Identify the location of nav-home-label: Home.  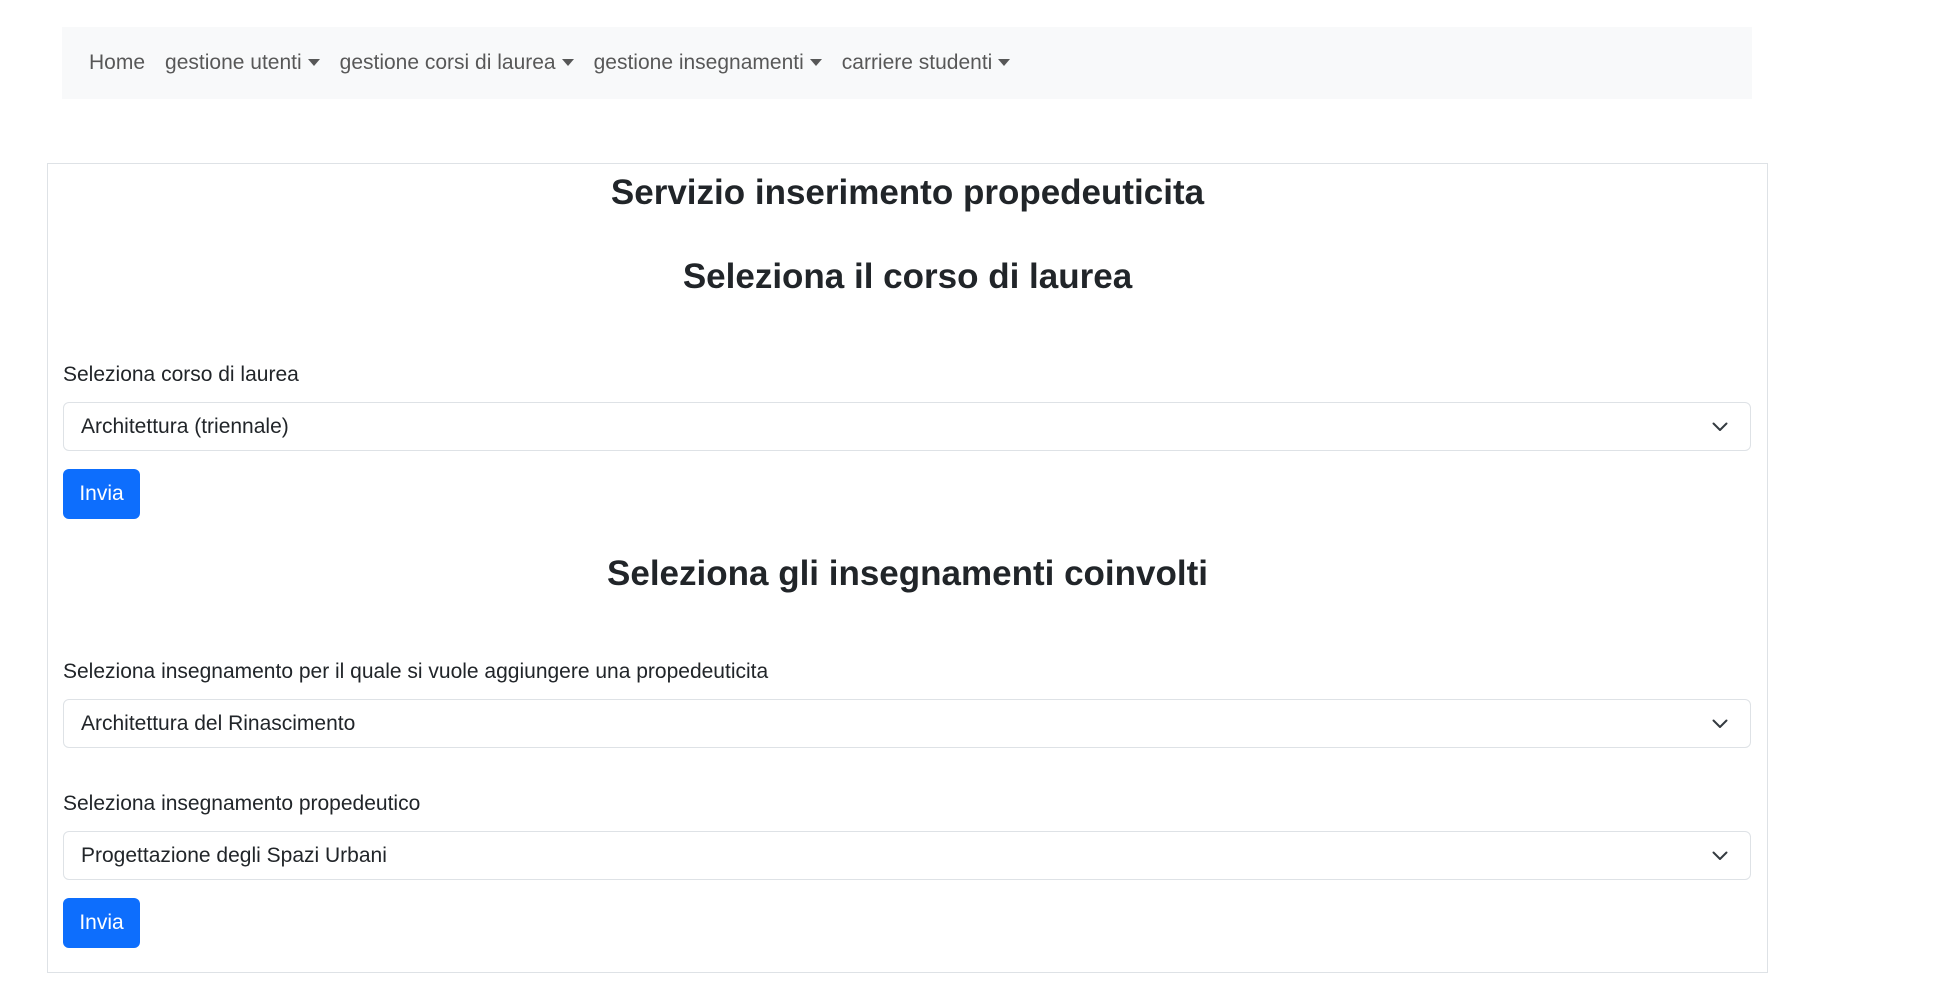
(117, 62).